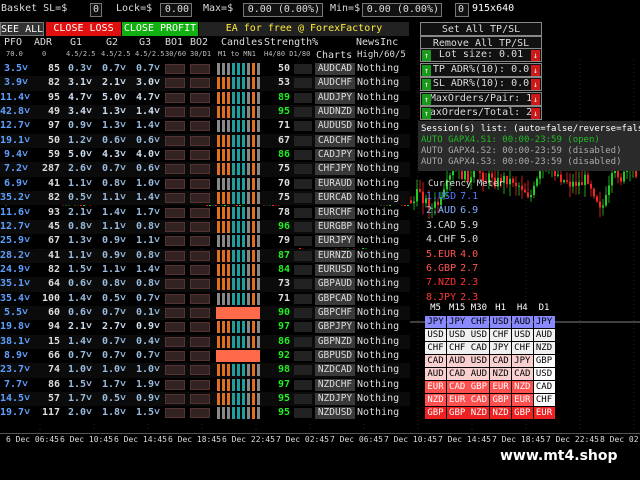 This screenshot has height=480, width=640. Describe the element at coordinates (457, 322) in the screenshot. I see `timeframe-cell: JPY` at that location.